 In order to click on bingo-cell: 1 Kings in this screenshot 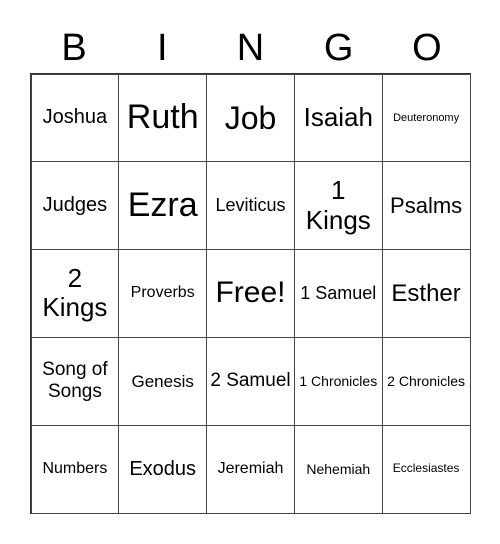, I will do `click(338, 206)`.